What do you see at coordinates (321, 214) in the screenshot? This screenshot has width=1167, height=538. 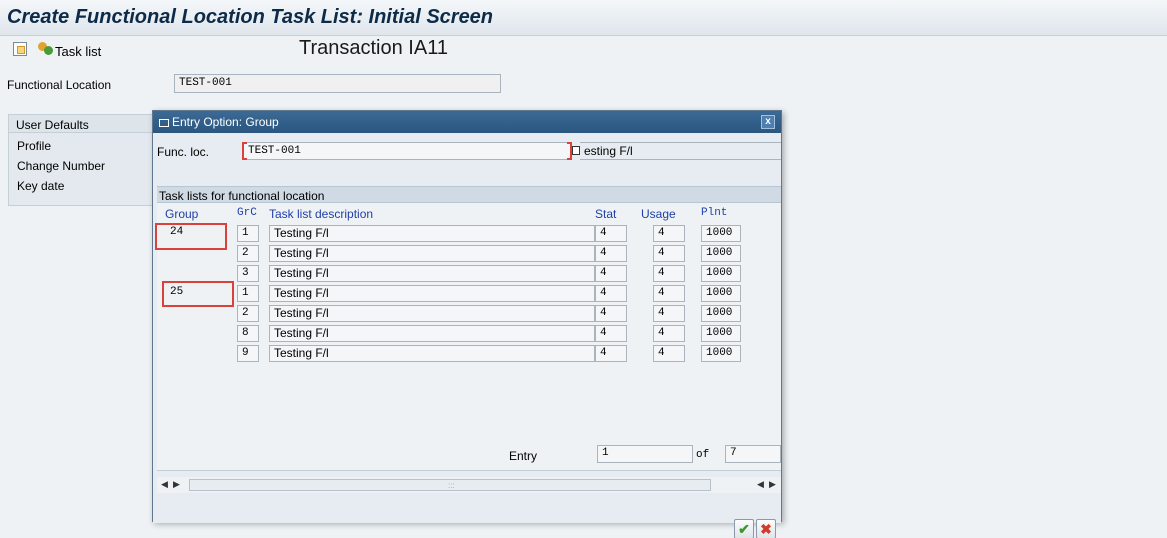 I see `col-header-description: Task list description` at bounding box center [321, 214].